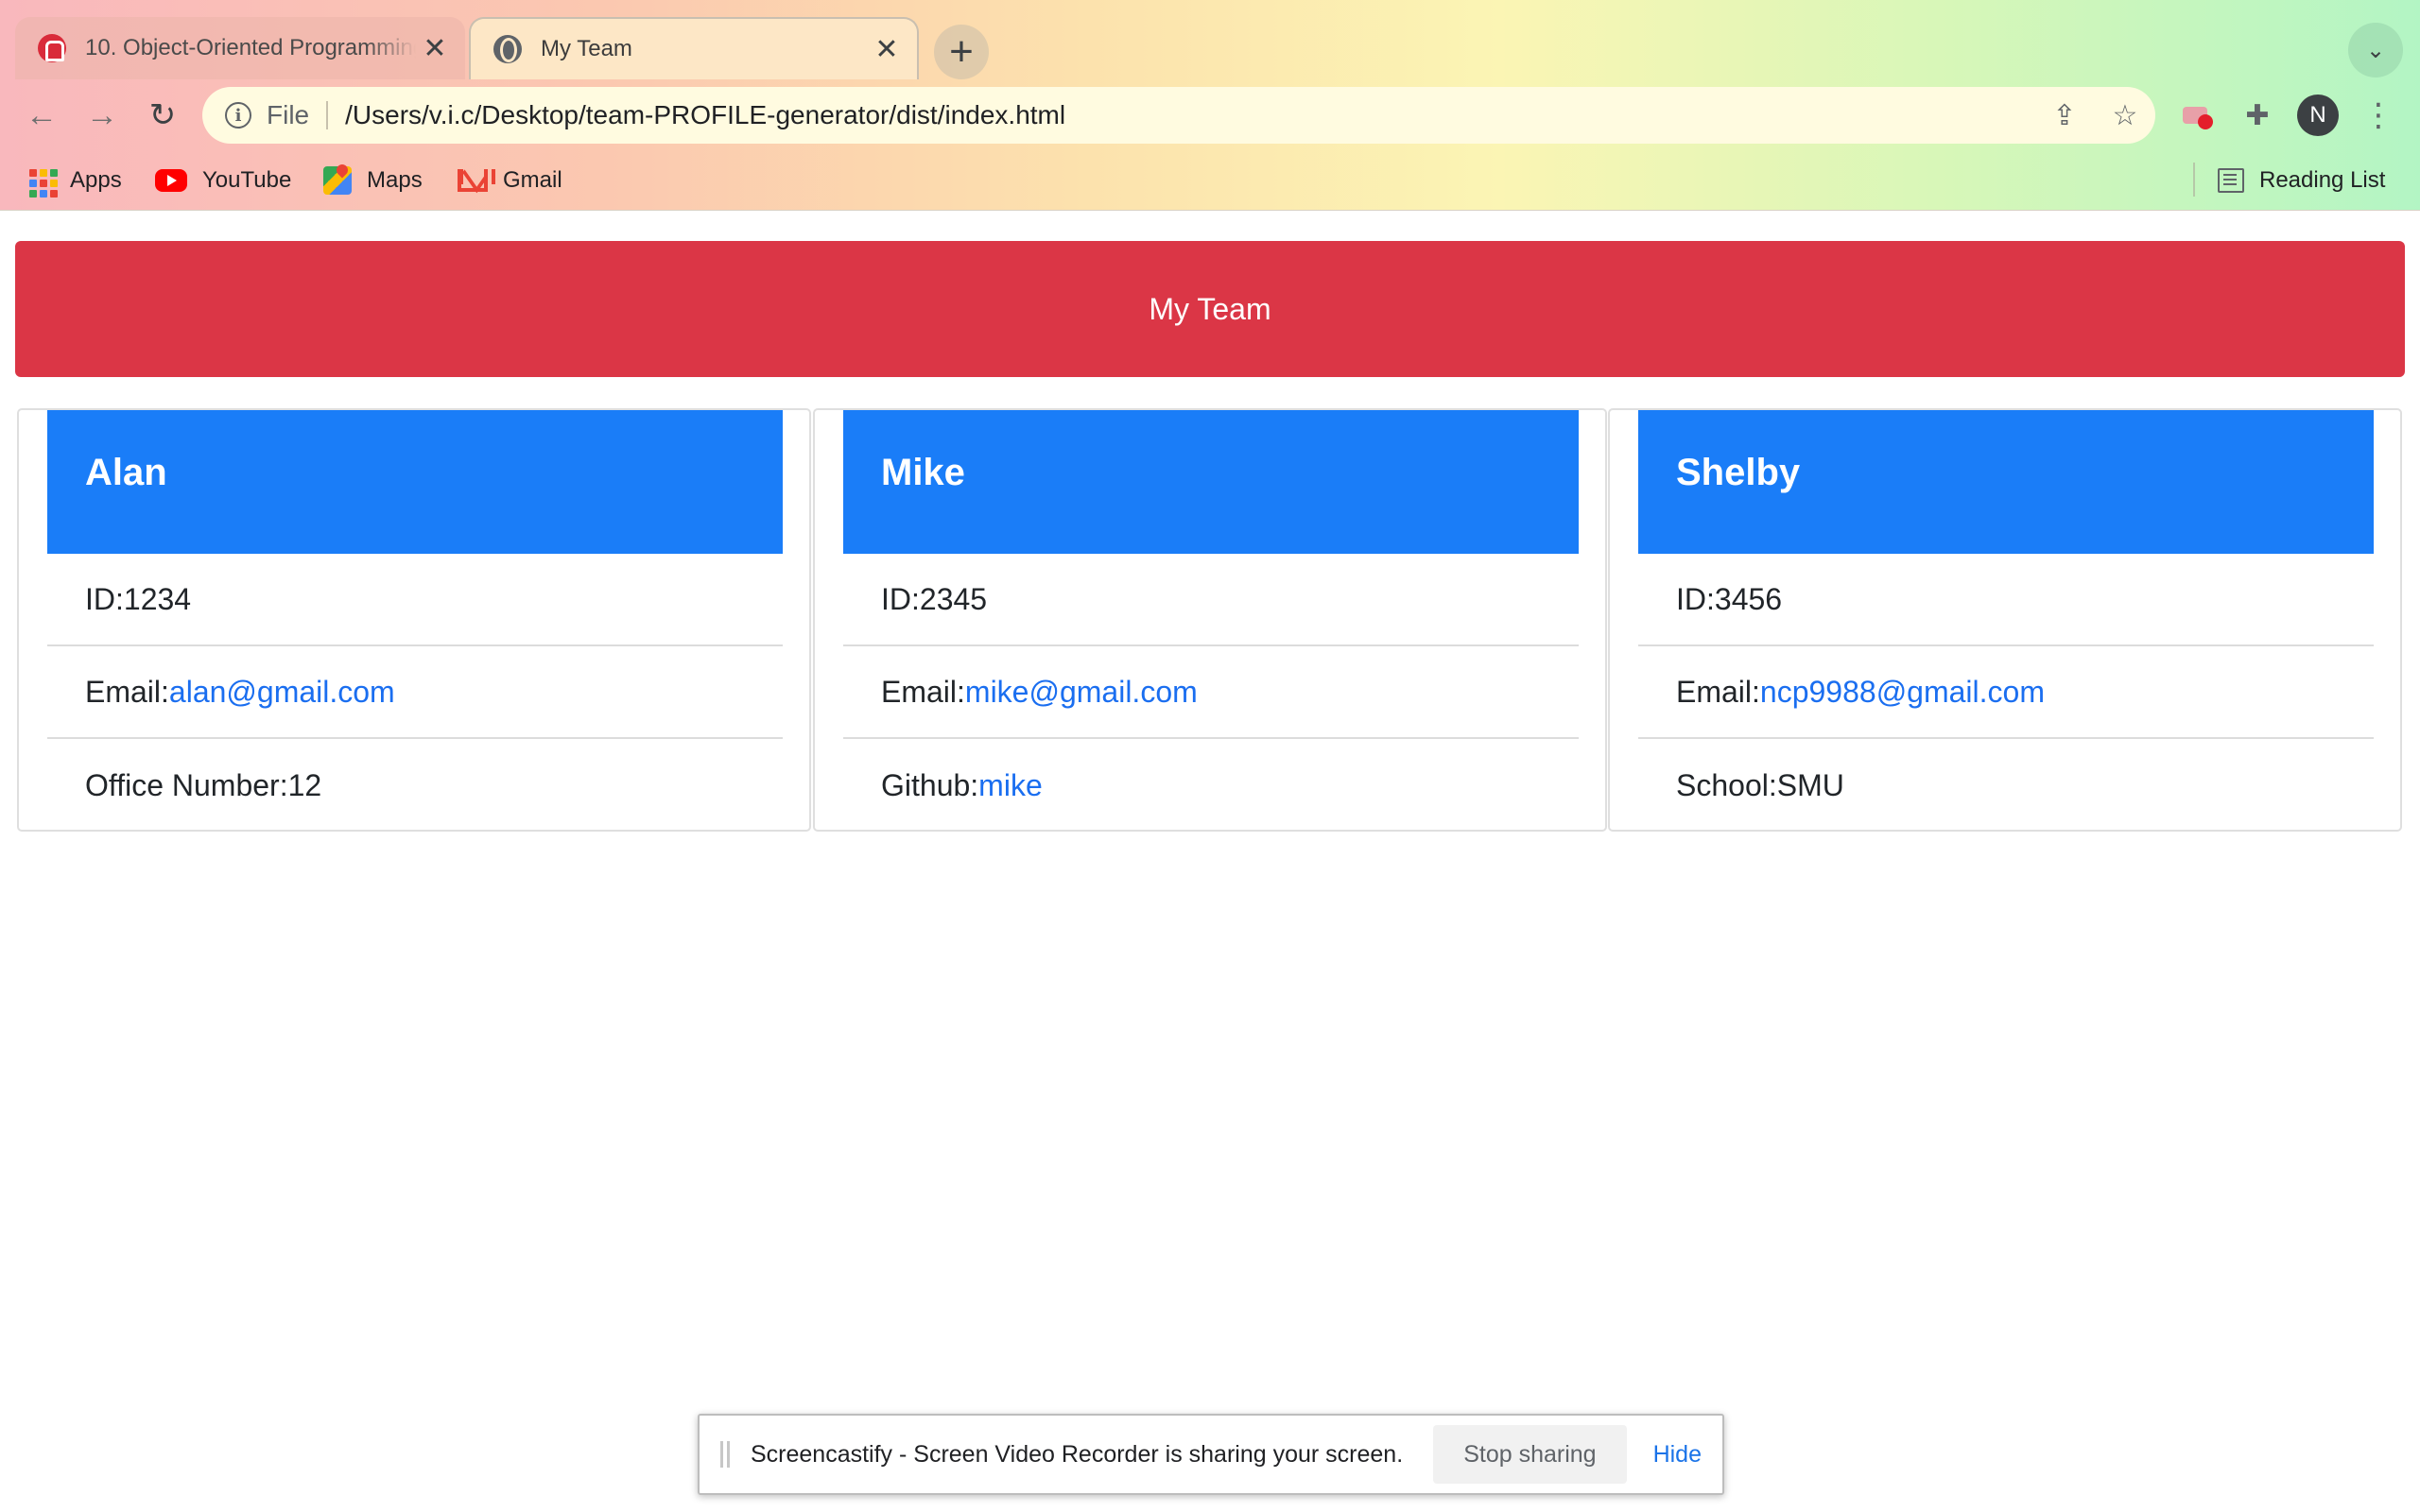 This screenshot has width=2420, height=1512. Describe the element at coordinates (2257, 115) in the screenshot. I see `extensions-puzzle-icon: ✚` at that location.